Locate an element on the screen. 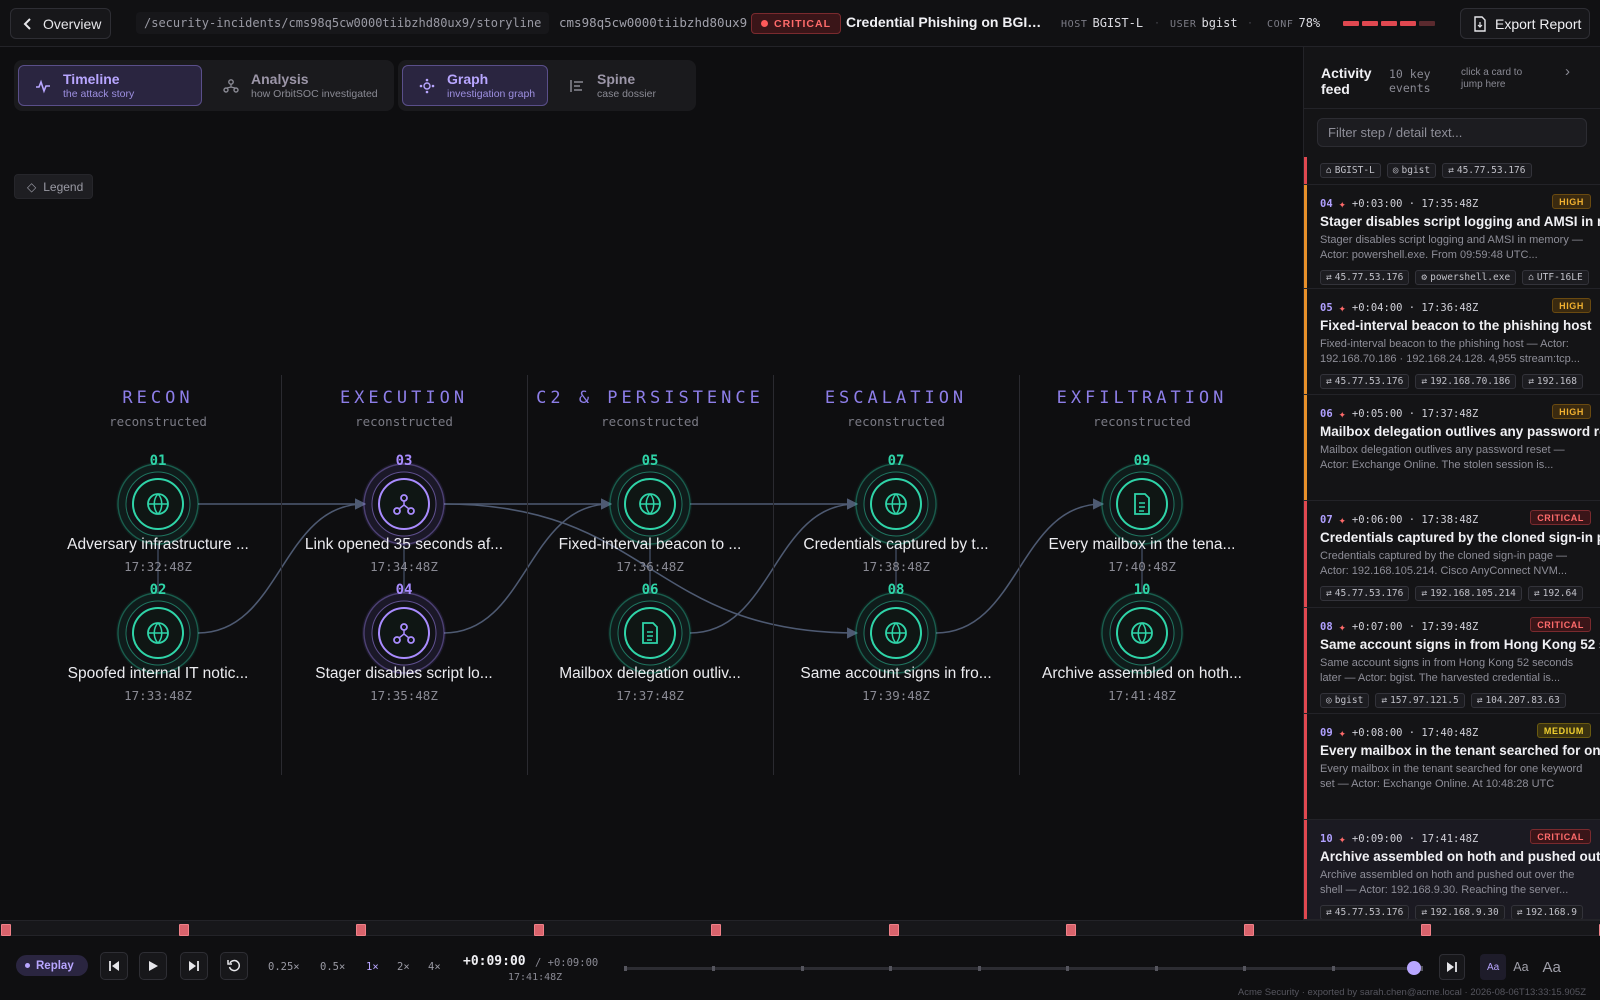 This screenshot has width=1600, height=1000. feed-filter-input is located at coordinates (1452, 132).